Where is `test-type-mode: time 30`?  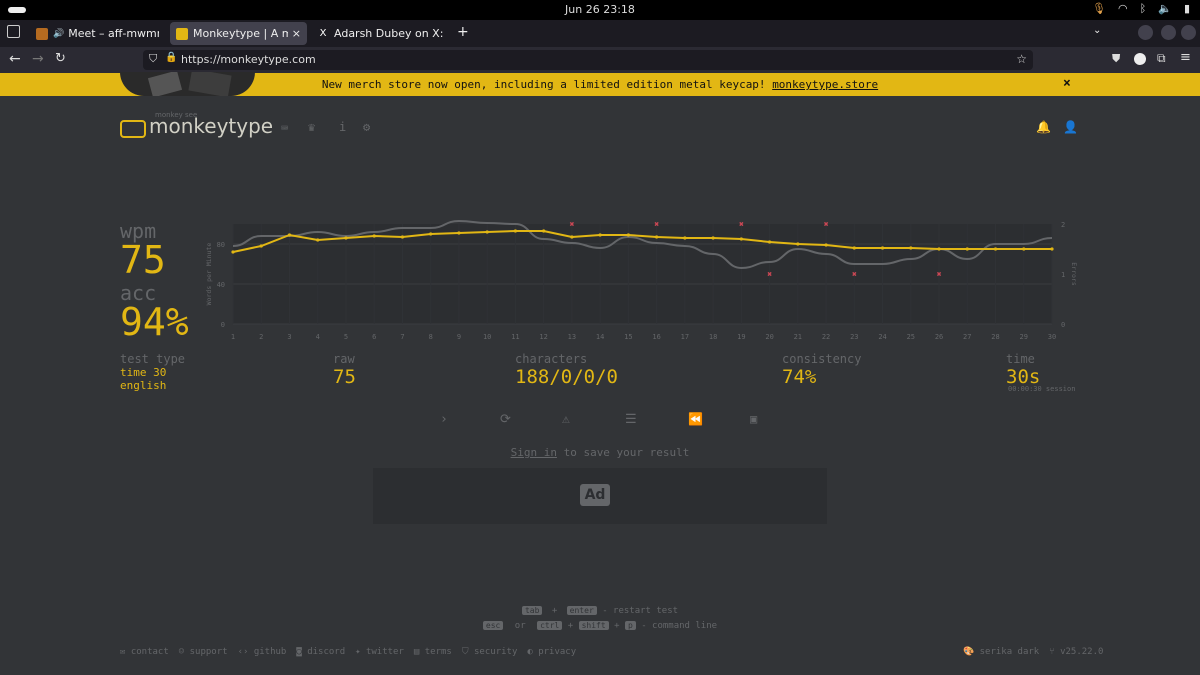 test-type-mode: time 30 is located at coordinates (143, 372).